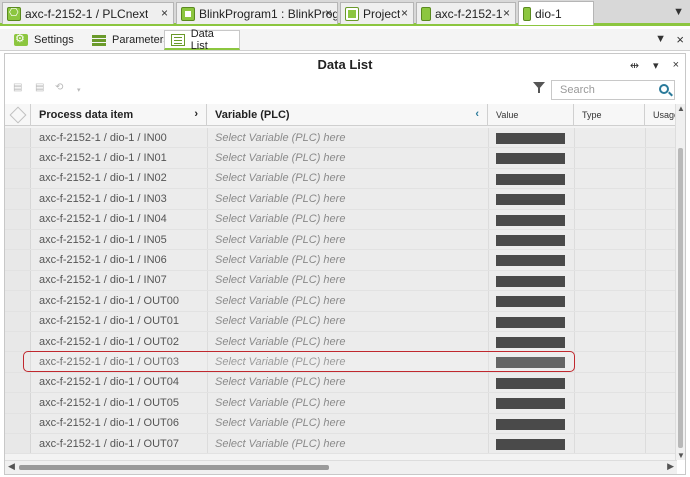 This screenshot has width=690, height=477. I want to click on search-input, so click(613, 90).